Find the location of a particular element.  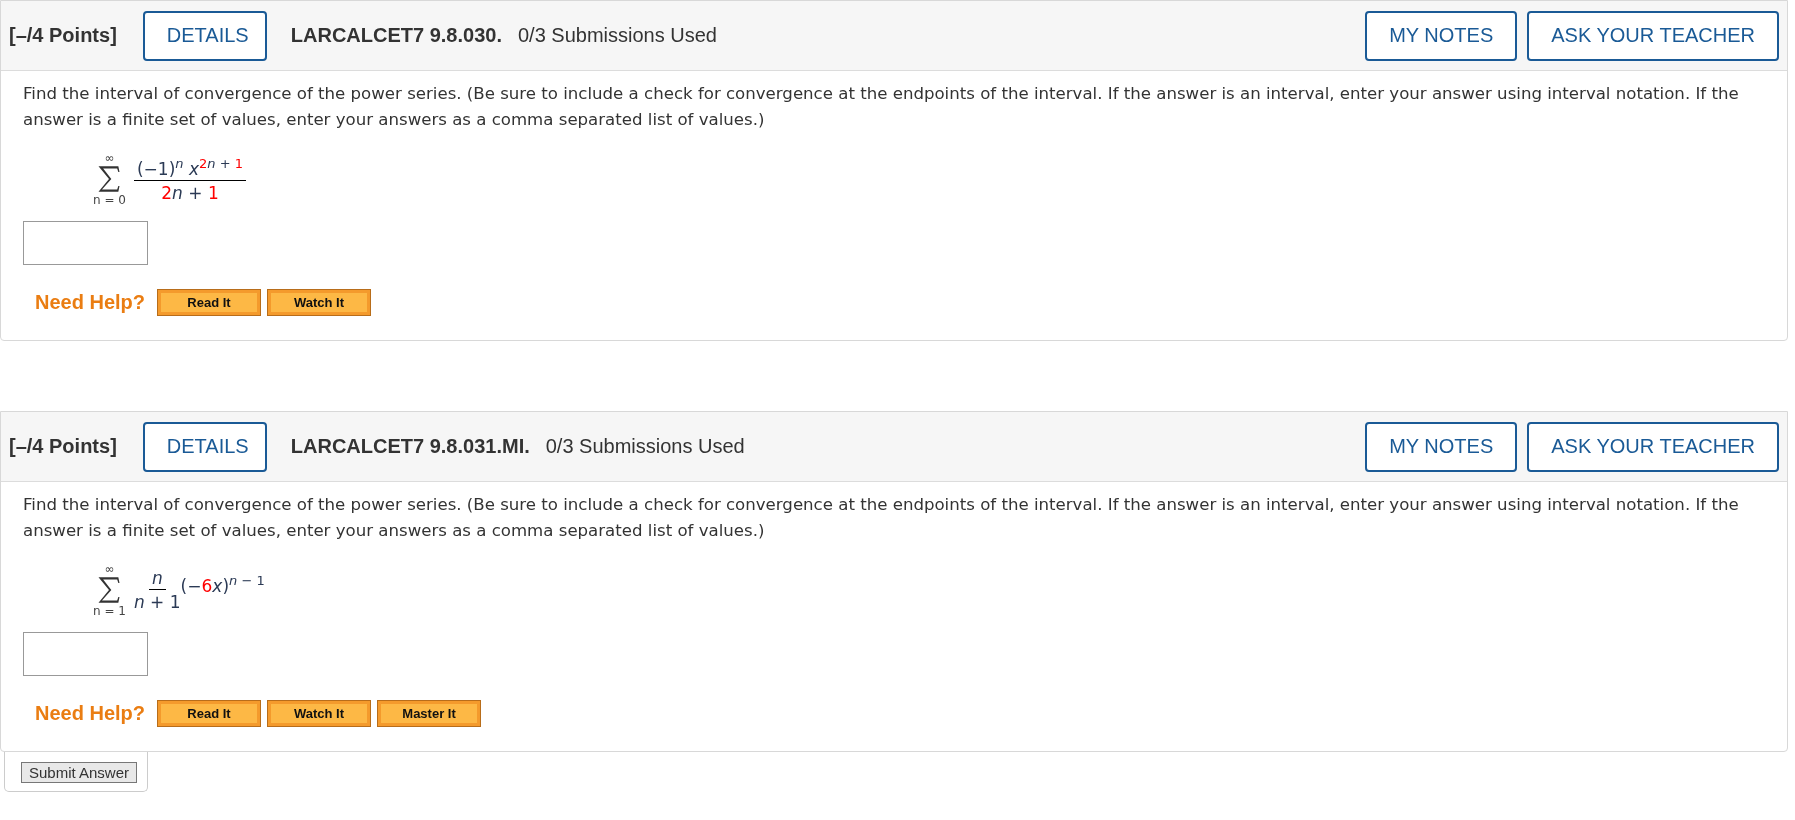

denominator: n + 1 is located at coordinates (157, 601).